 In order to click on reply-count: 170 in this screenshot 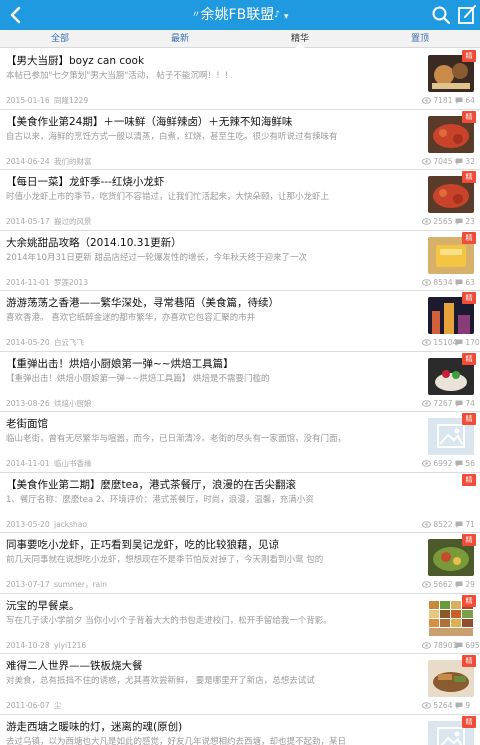, I will do `click(467, 343)`.